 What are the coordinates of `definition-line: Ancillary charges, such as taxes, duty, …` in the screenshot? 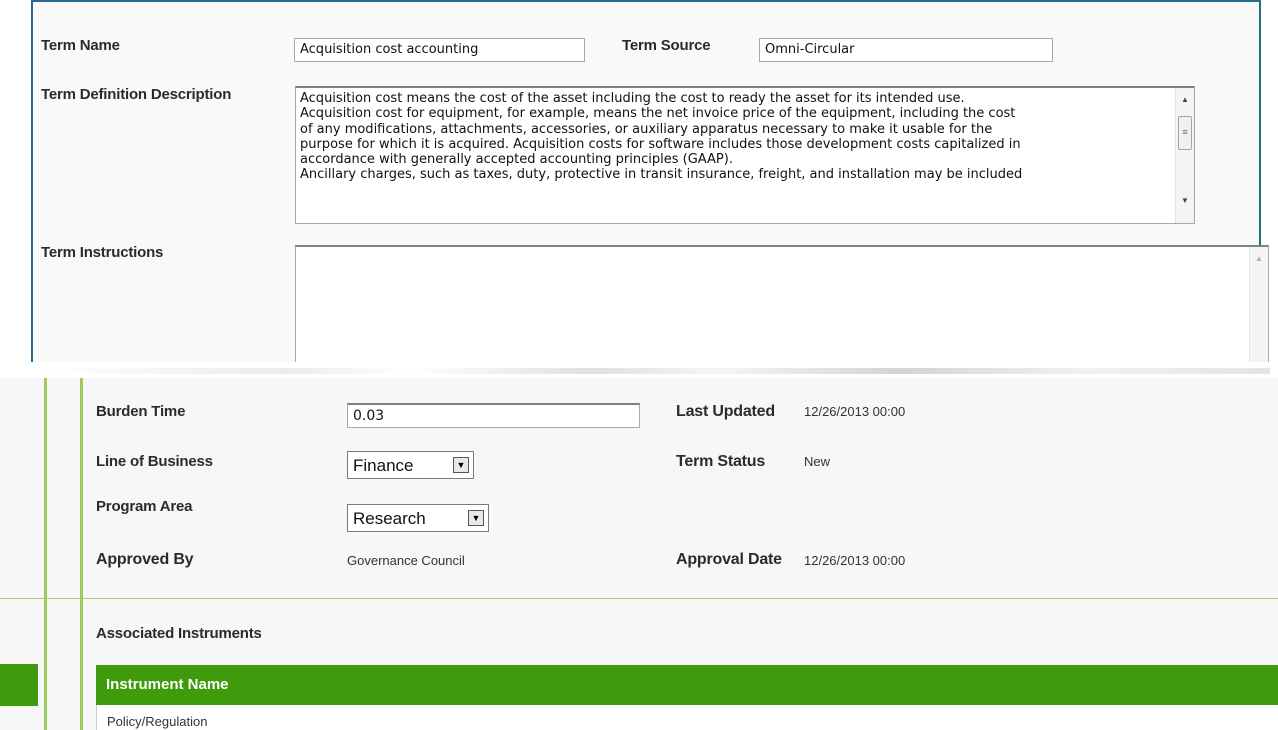 It's located at (661, 175).